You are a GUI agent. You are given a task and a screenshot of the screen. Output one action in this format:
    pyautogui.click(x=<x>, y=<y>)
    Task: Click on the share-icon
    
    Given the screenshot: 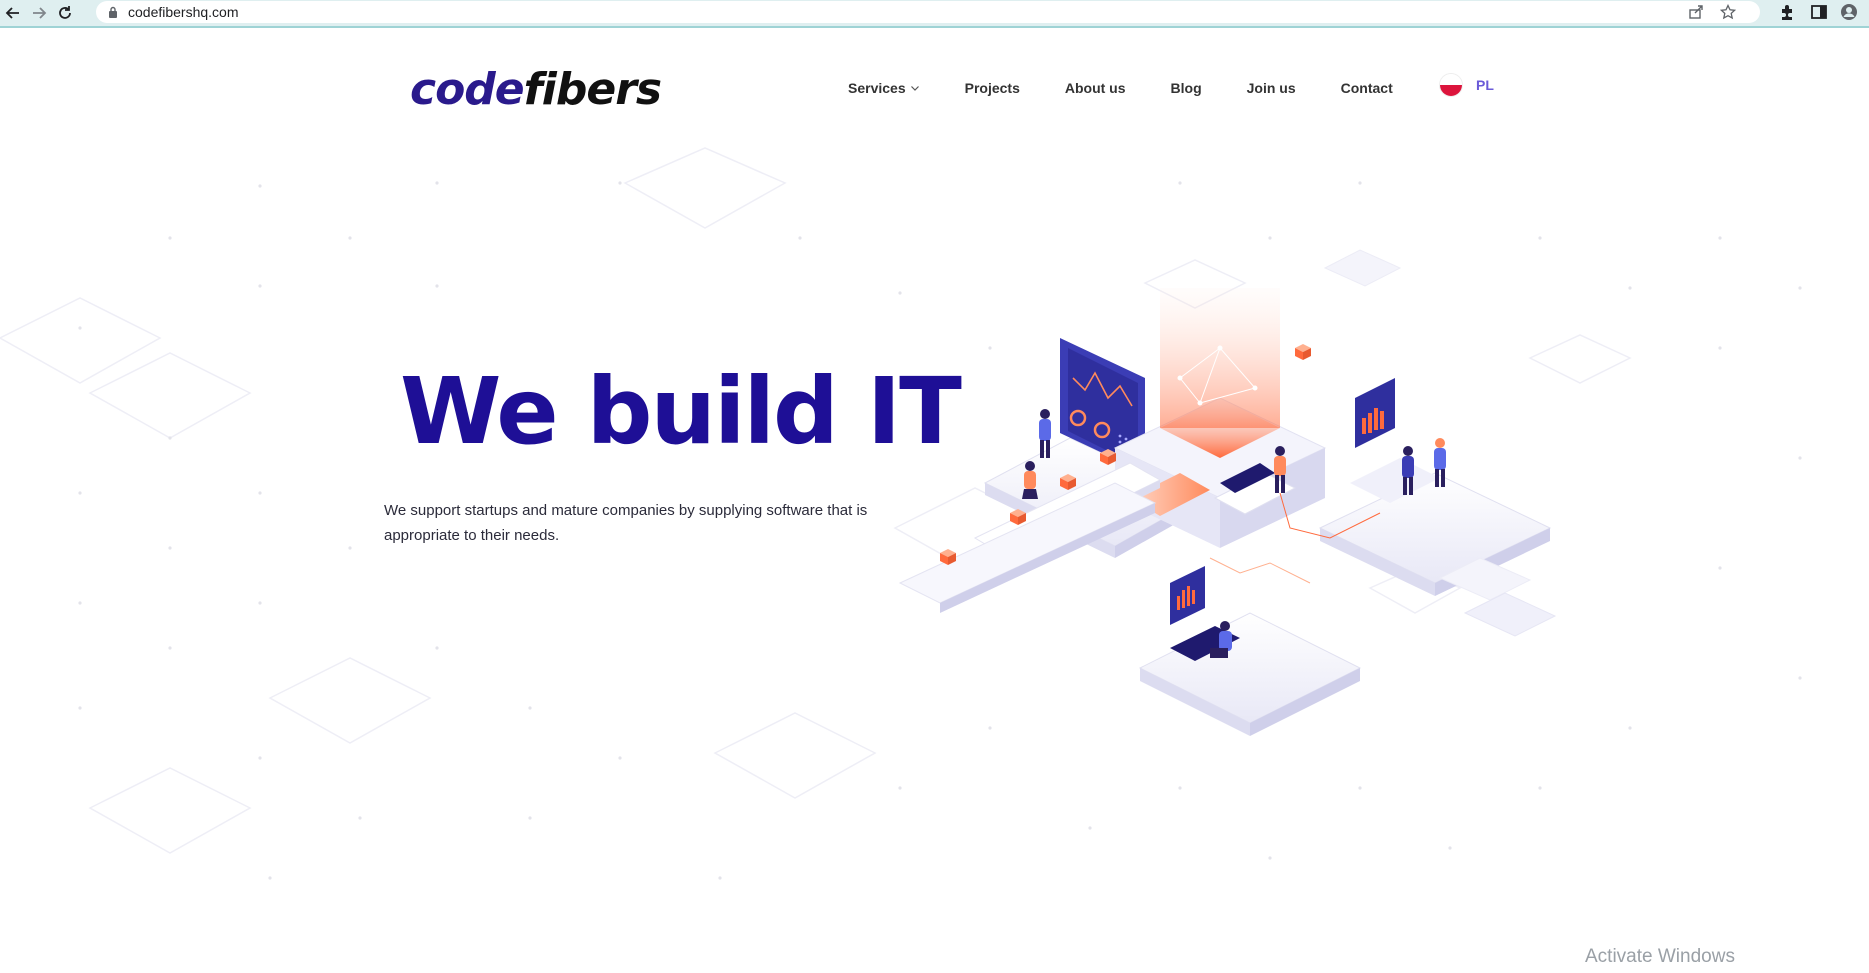 What is the action you would take?
    pyautogui.click(x=1696, y=12)
    